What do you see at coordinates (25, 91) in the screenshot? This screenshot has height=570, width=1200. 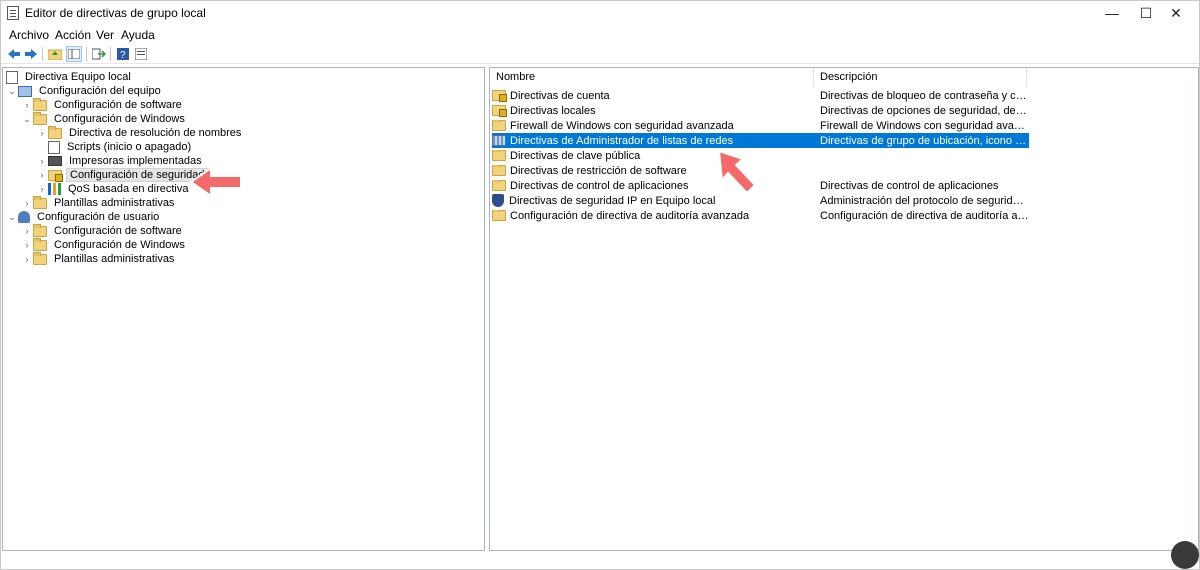 I see `computer-icon` at bounding box center [25, 91].